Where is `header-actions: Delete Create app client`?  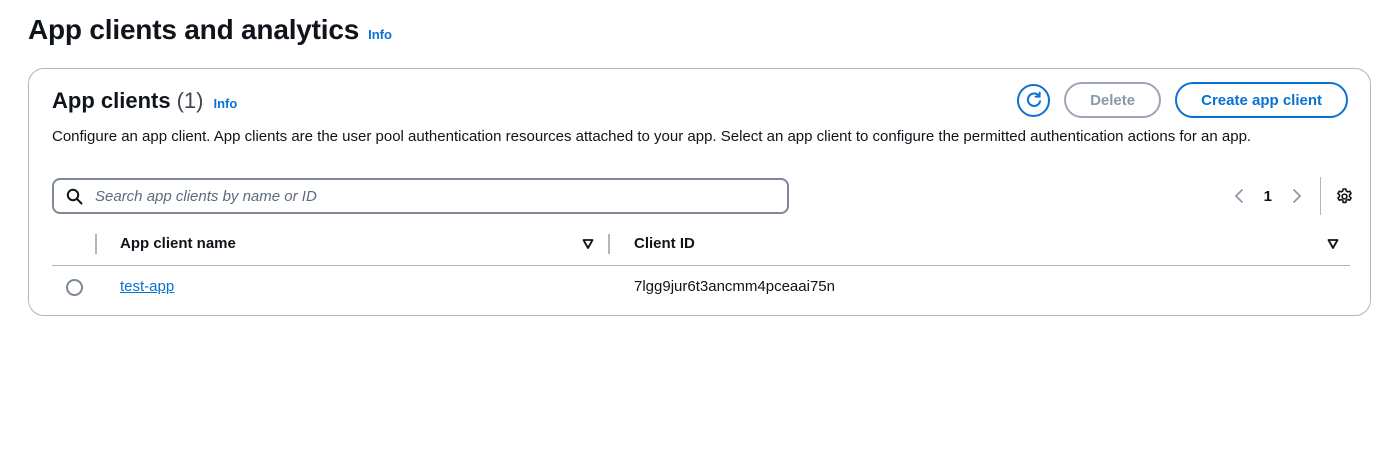 header-actions: Delete Create app client is located at coordinates (1182, 100).